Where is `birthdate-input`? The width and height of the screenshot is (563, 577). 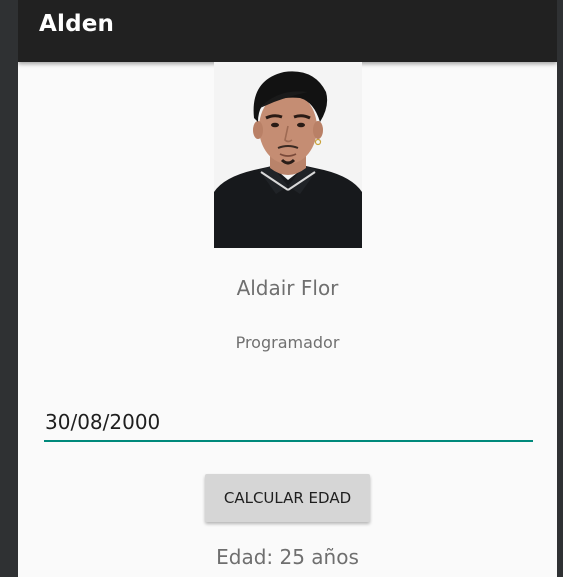 birthdate-input is located at coordinates (288, 423).